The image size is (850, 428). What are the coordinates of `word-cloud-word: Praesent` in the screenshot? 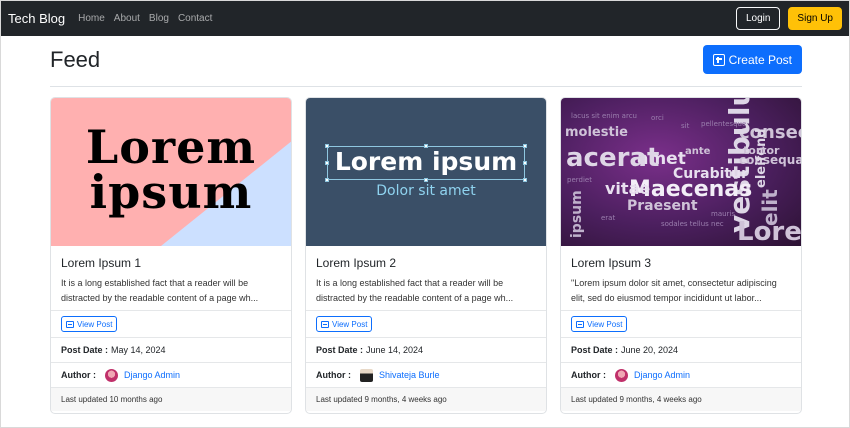 It's located at (662, 206).